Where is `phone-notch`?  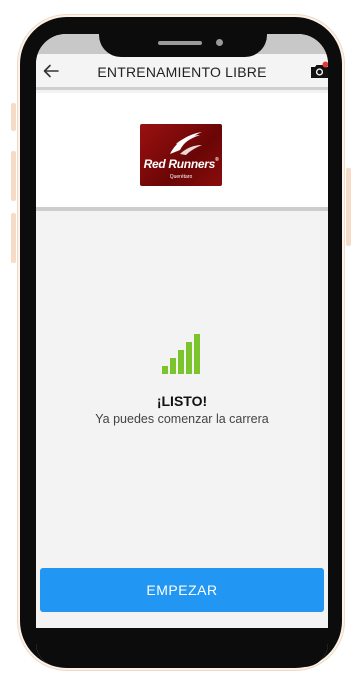
phone-notch is located at coordinates (183, 37).